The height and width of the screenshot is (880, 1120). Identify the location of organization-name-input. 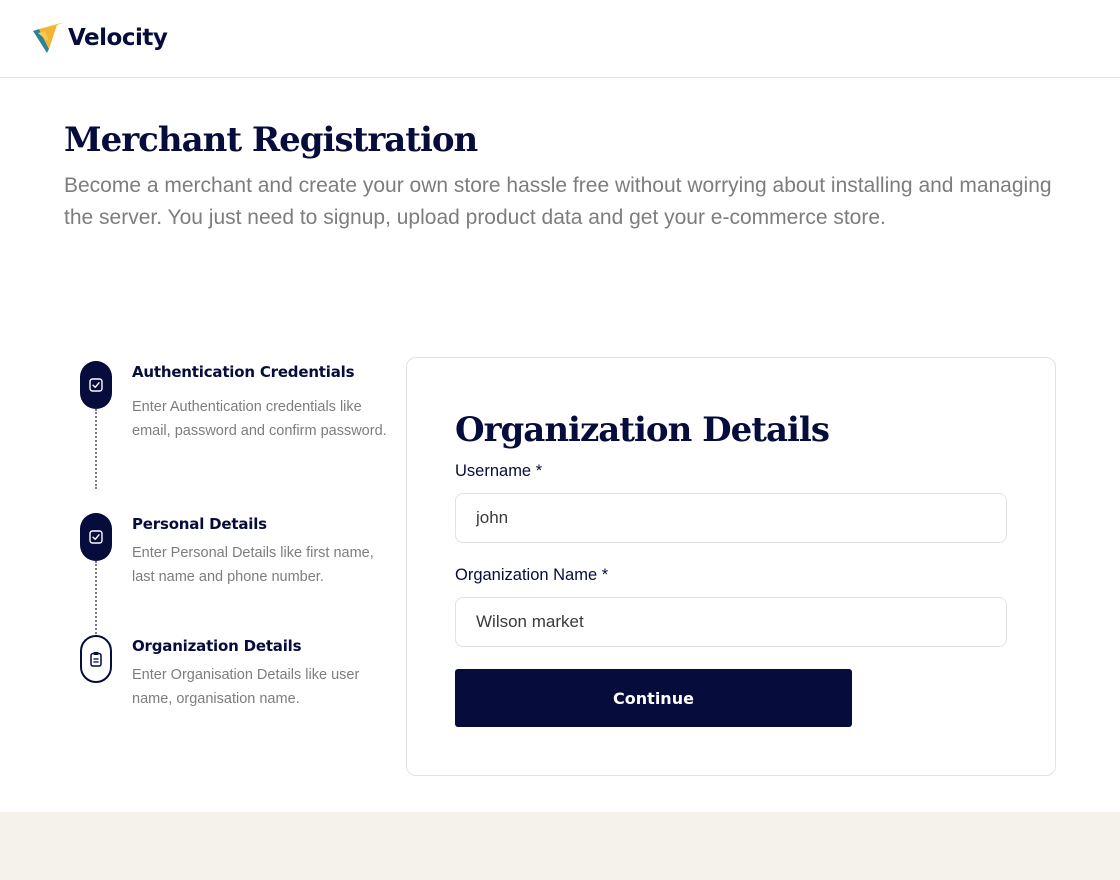
(731, 622).